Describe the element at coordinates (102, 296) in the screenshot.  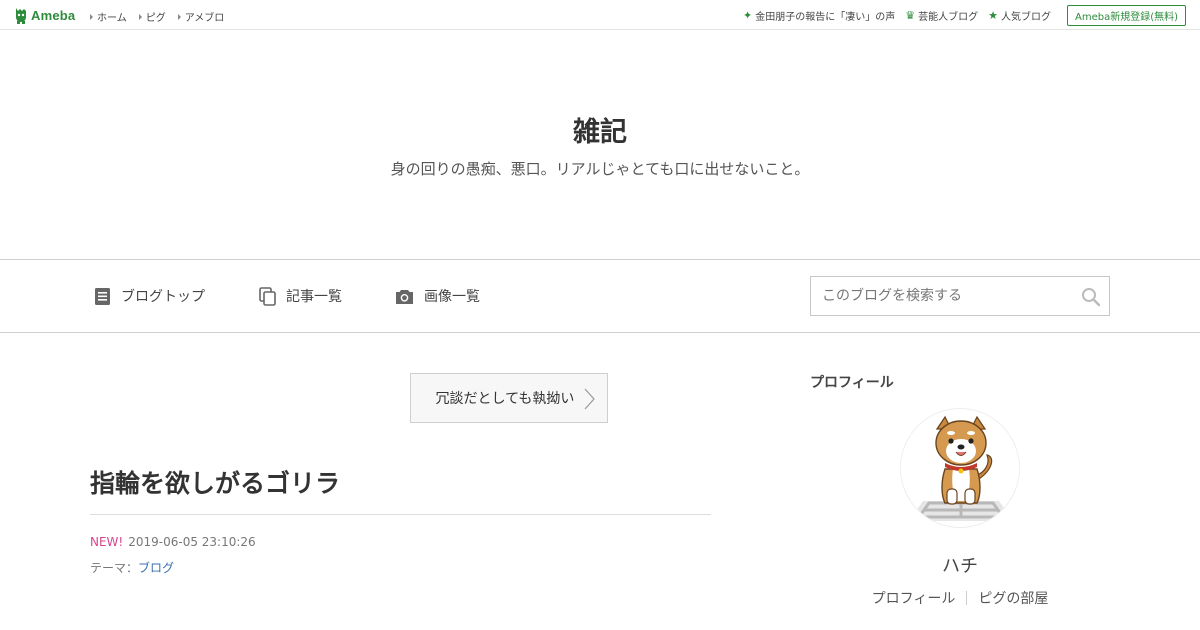
I see `document-icon` at that location.